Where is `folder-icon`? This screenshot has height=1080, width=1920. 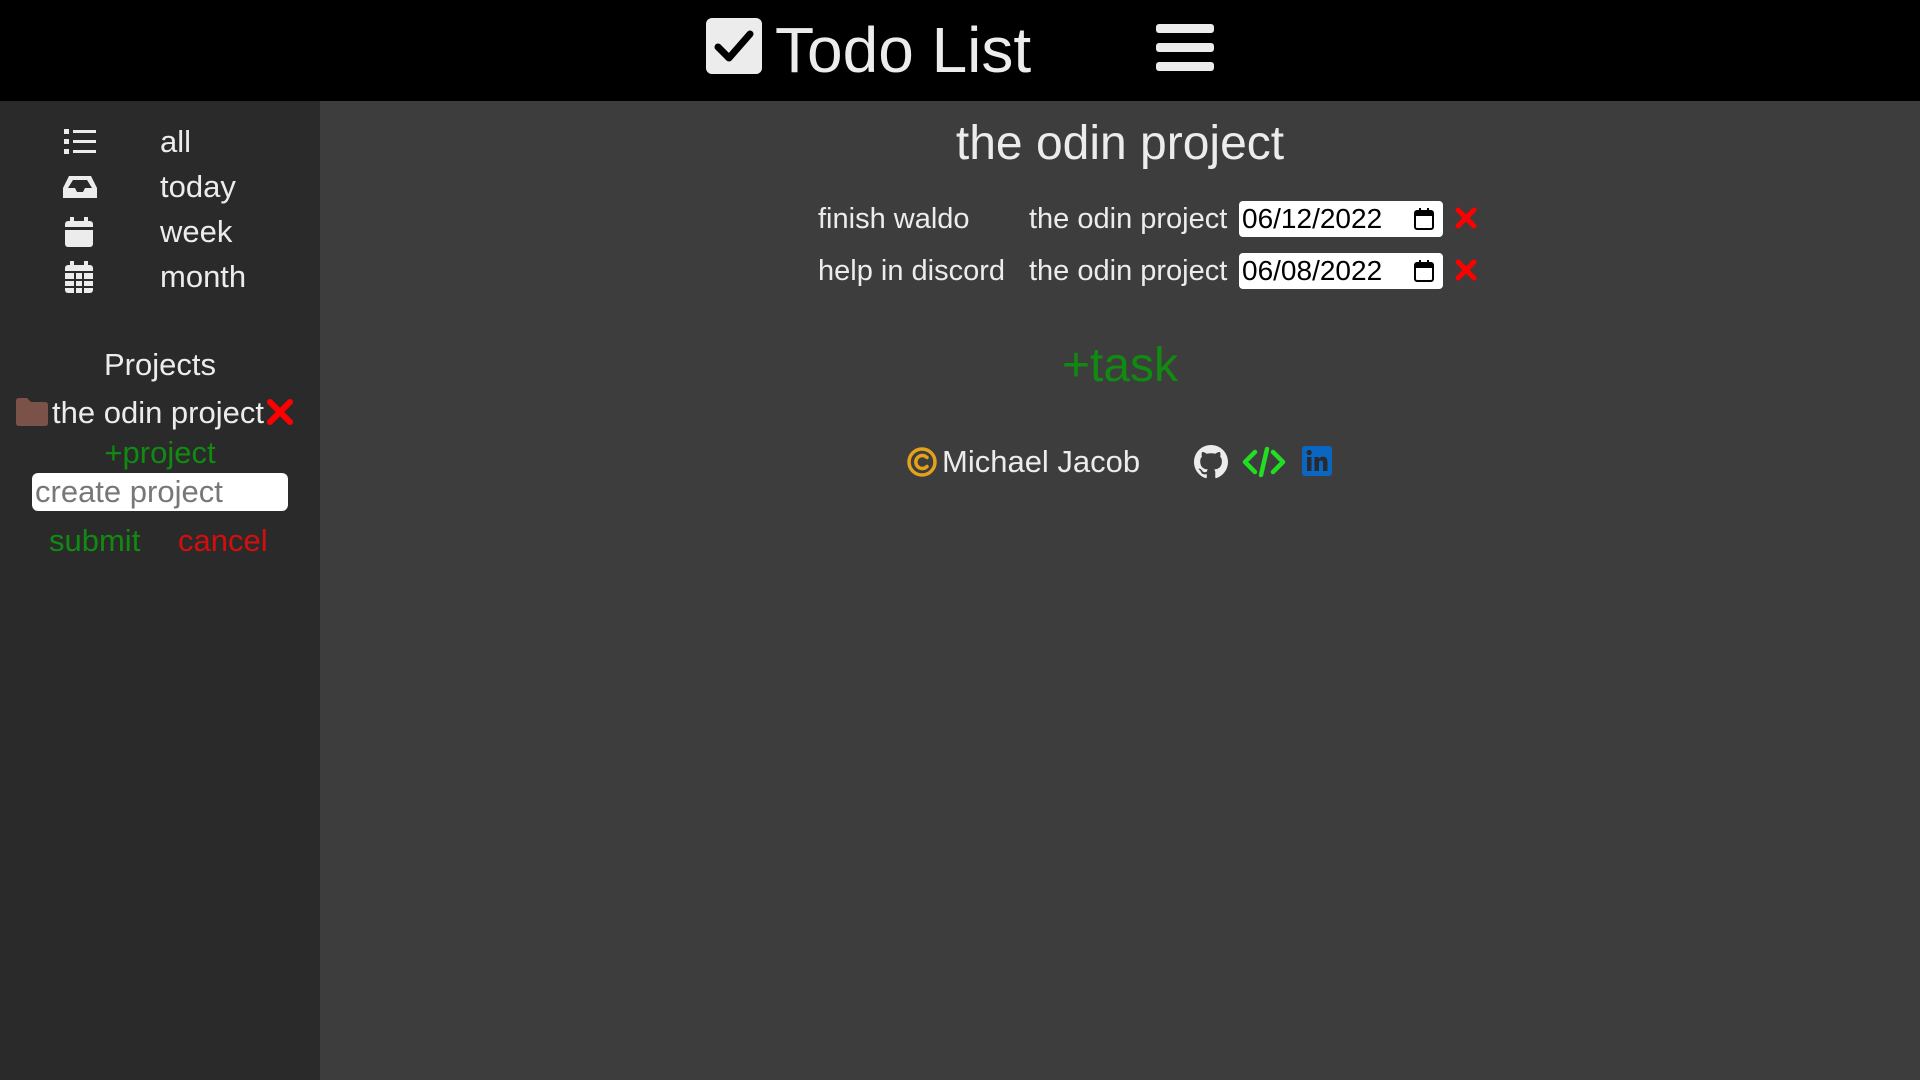 folder-icon is located at coordinates (32, 412).